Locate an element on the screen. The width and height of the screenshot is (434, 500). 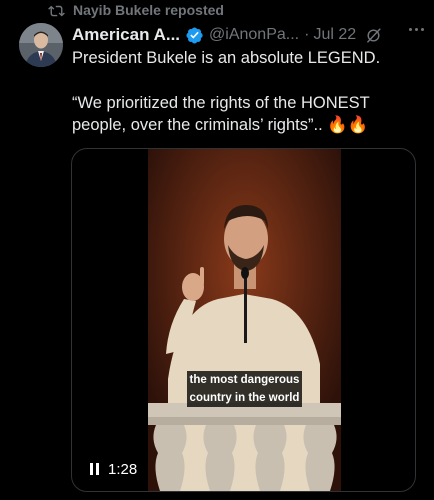
tweet-header: American A... @iAnonPa... · Jul 22 is located at coordinates (248, 35).